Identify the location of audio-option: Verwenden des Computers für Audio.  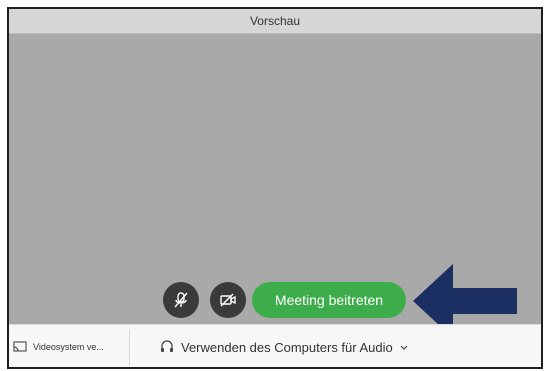
(284, 347).